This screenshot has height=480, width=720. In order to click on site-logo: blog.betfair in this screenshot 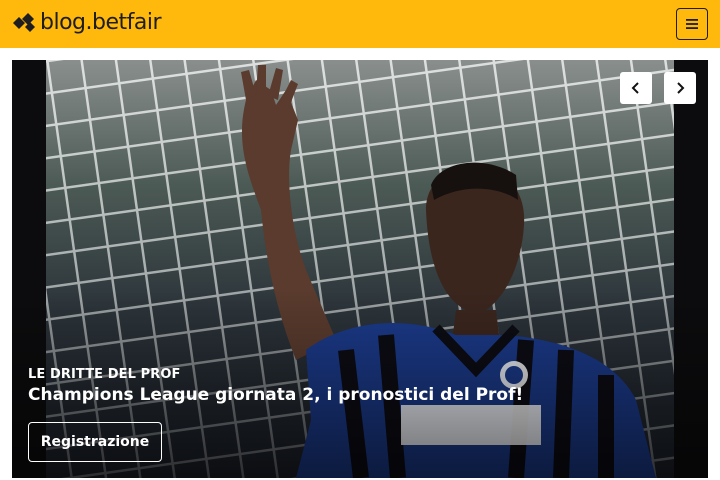, I will do `click(87, 23)`.